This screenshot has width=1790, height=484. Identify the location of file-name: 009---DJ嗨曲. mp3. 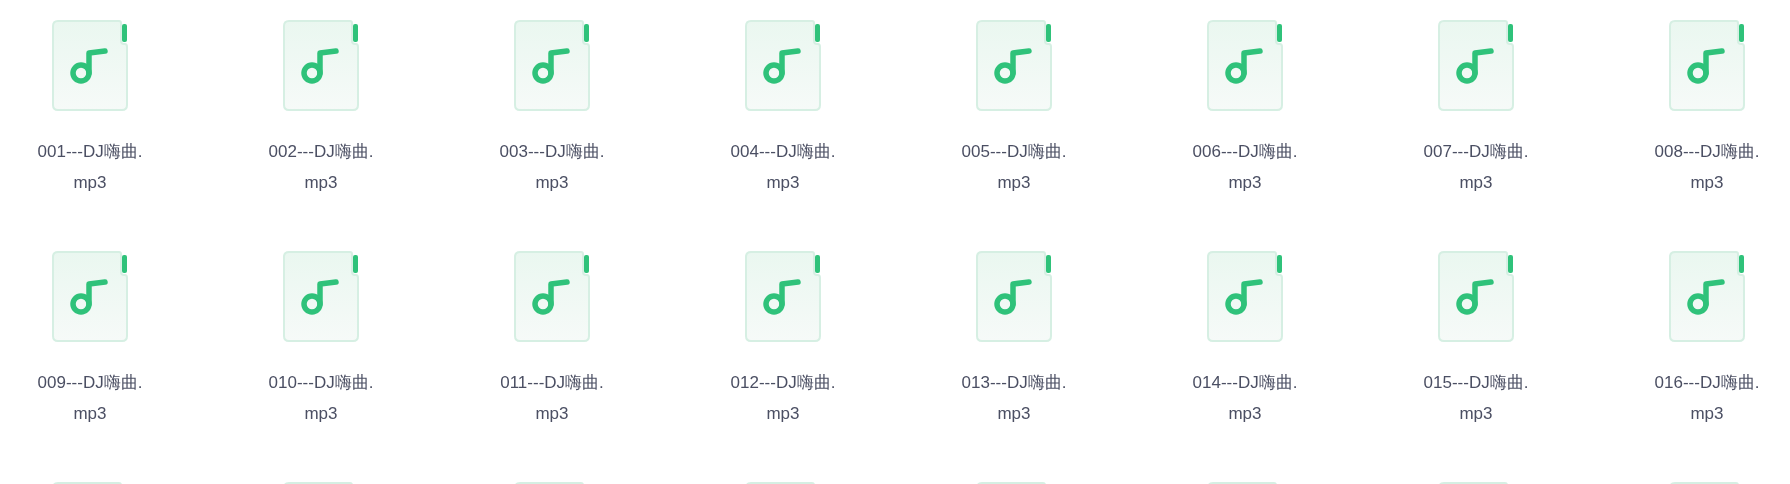
(90, 398).